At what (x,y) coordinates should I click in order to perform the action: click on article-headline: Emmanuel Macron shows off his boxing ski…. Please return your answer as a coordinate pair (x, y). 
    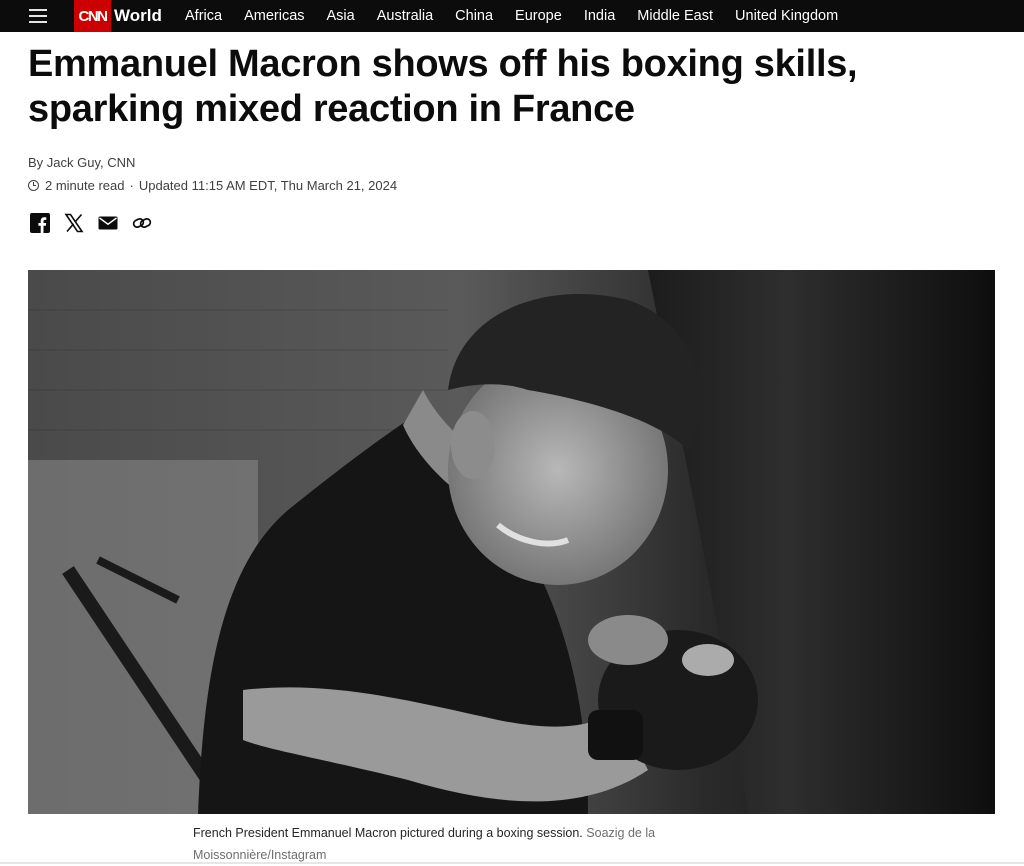
    Looking at the image, I should click on (443, 86).